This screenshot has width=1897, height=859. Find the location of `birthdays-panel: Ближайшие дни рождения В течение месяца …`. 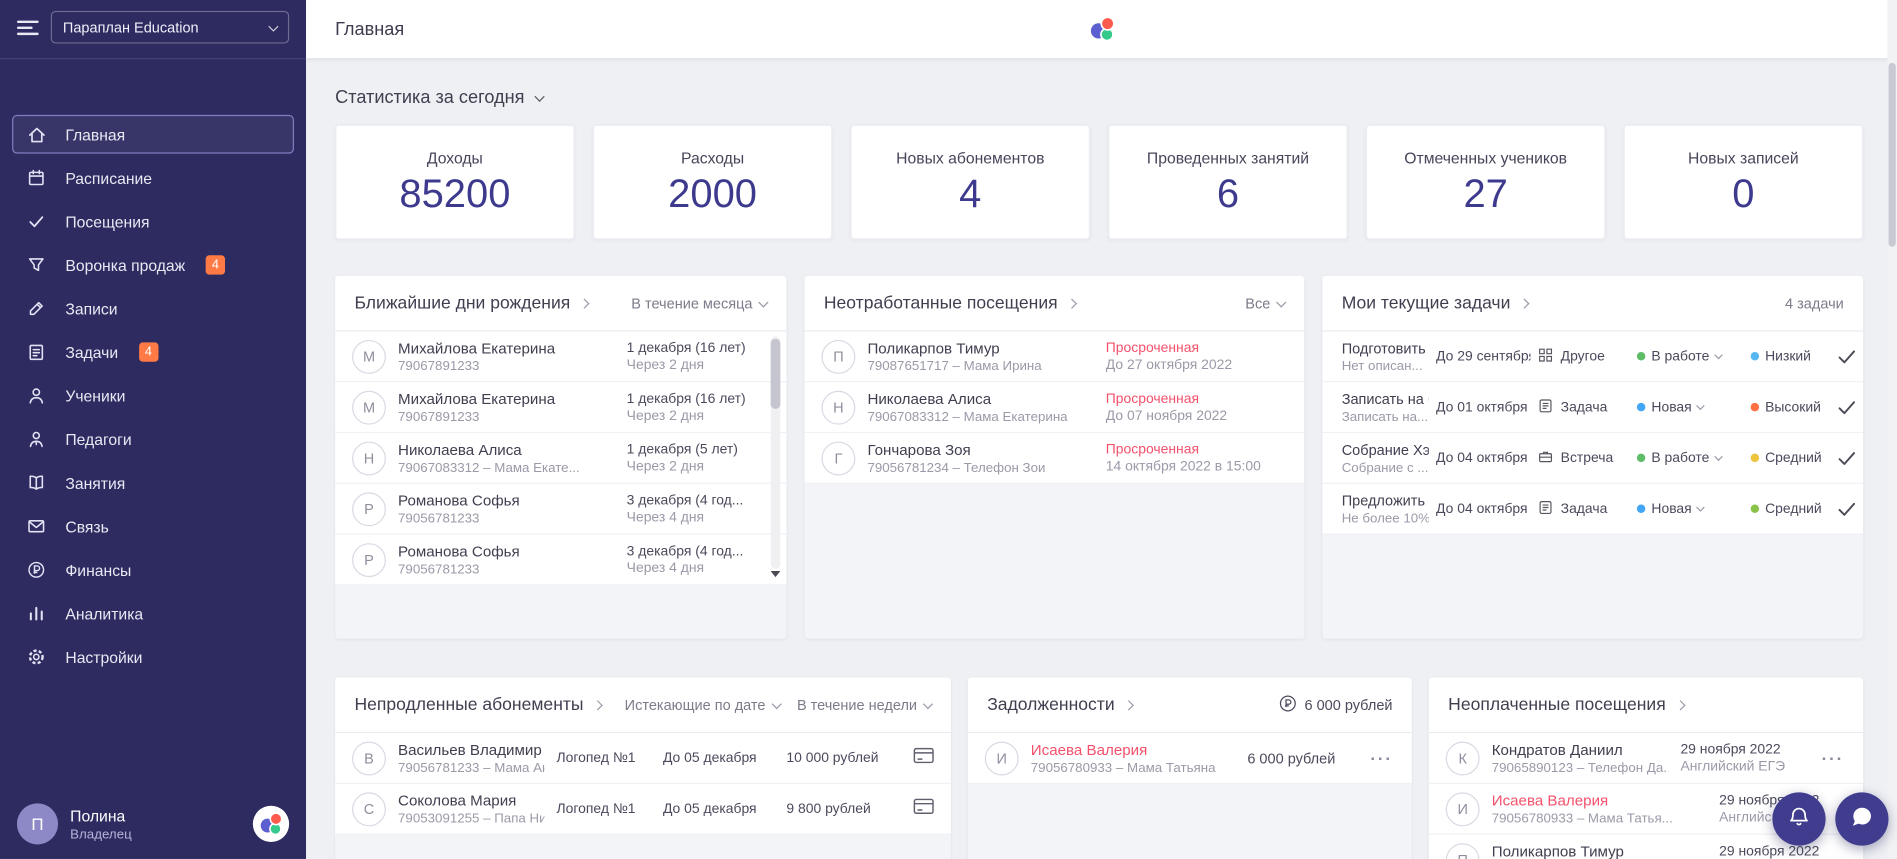

birthdays-panel: Ближайшие дни рождения В течение месяца … is located at coordinates (561, 457).